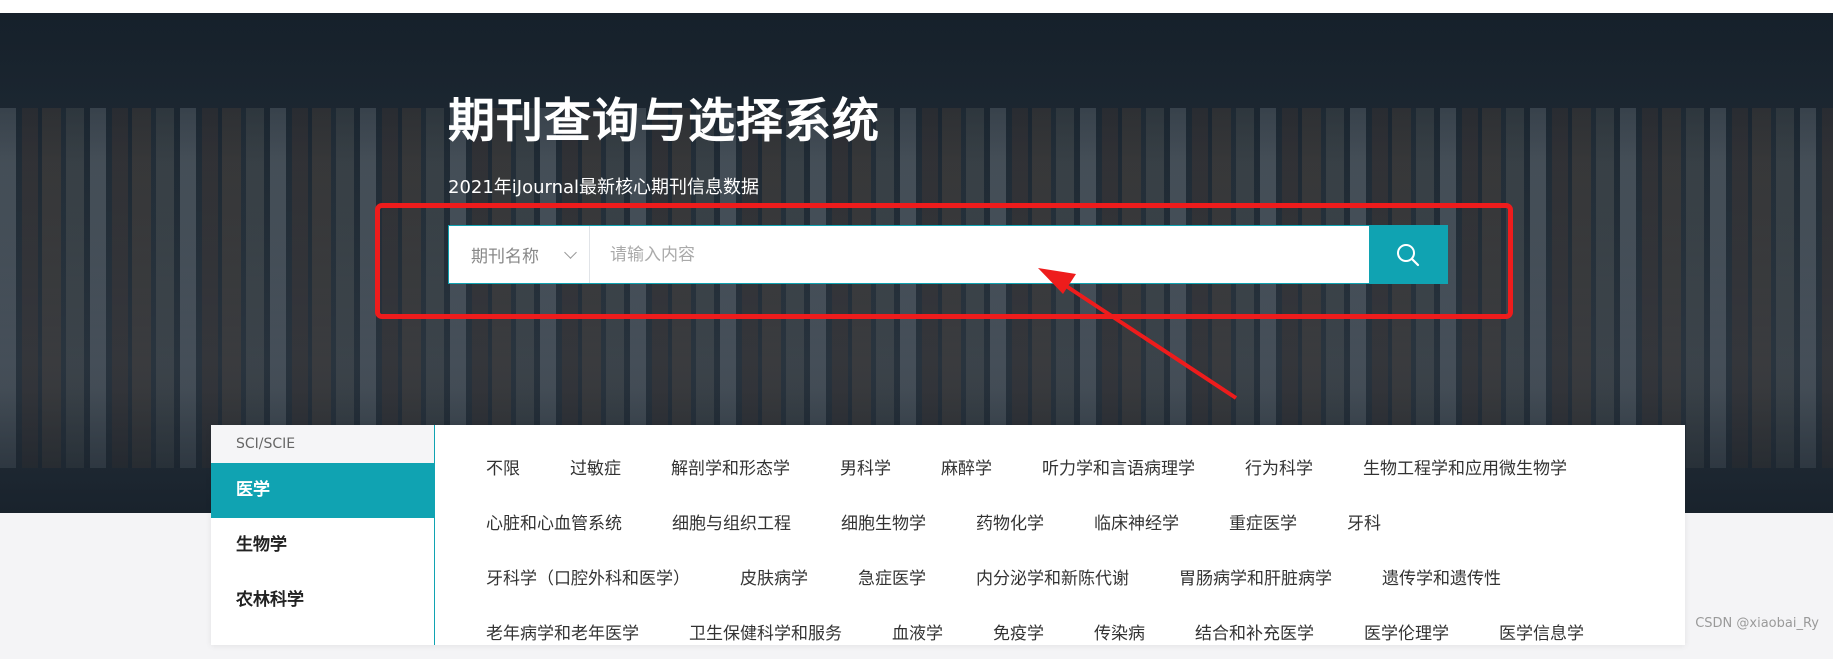 Image resolution: width=1833 pixels, height=659 pixels. Describe the element at coordinates (1263, 521) in the screenshot. I see `subject-tag: 重症医学` at that location.